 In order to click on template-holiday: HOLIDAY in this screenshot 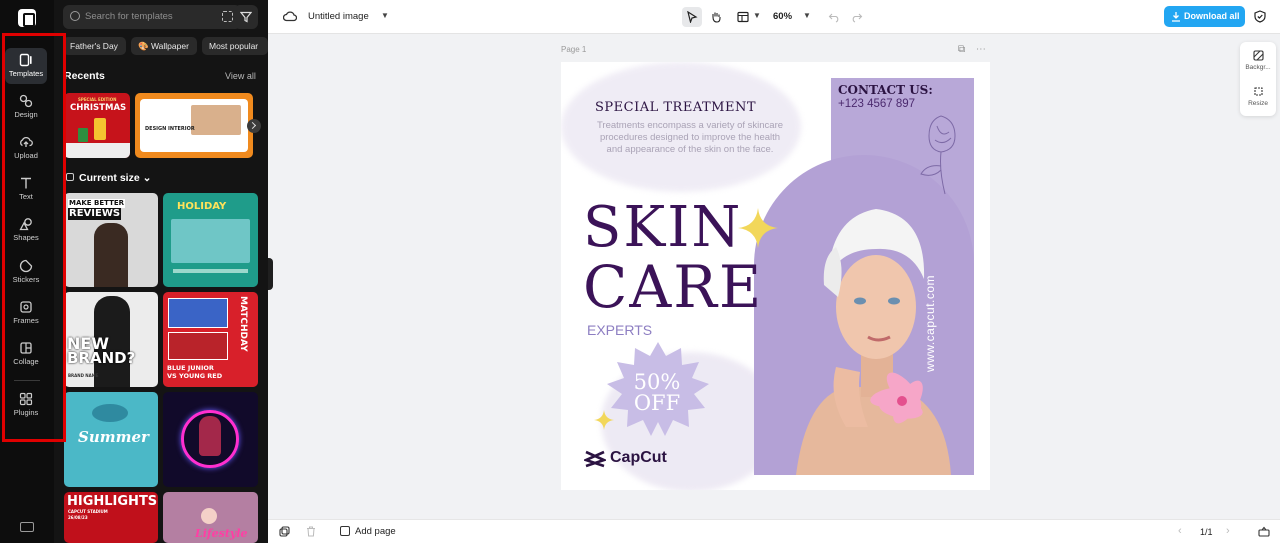, I will do `click(210, 240)`.